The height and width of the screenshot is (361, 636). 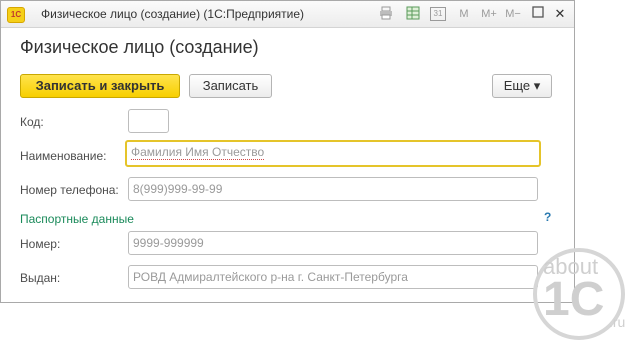 I want to click on help-icon: ?, so click(x=547, y=217).